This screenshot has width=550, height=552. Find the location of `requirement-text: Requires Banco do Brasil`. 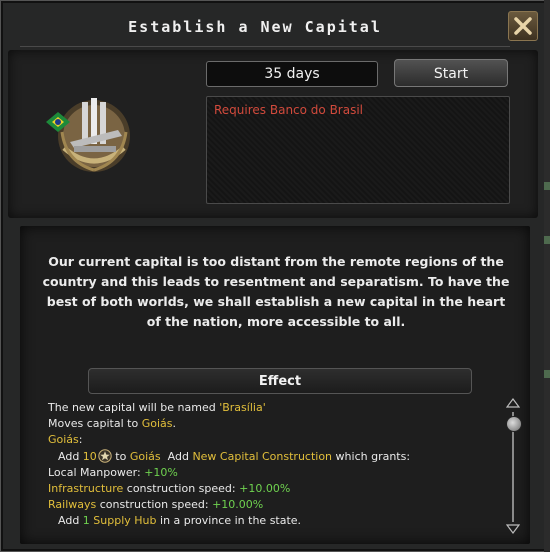

requirement-text: Requires Banco do Brasil is located at coordinates (289, 110).